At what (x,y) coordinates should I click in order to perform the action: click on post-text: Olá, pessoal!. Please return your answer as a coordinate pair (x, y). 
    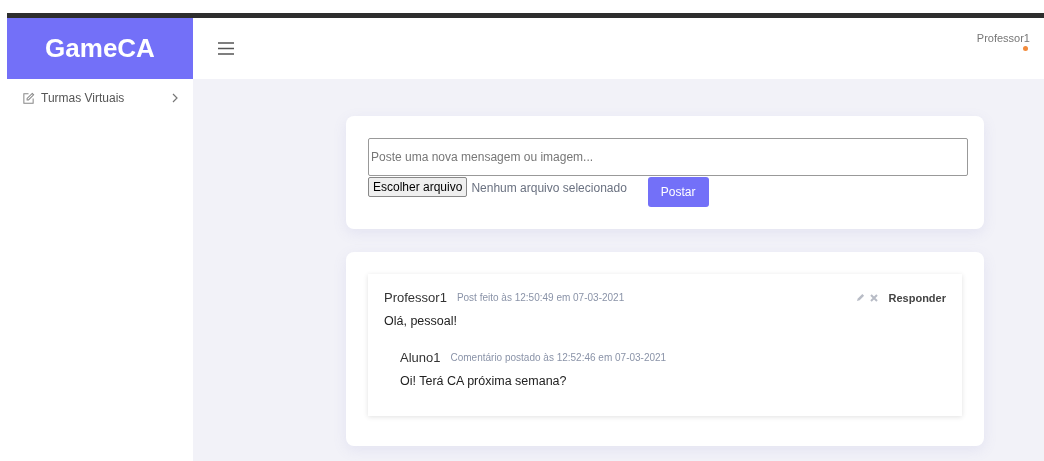
    Looking at the image, I should click on (421, 321).